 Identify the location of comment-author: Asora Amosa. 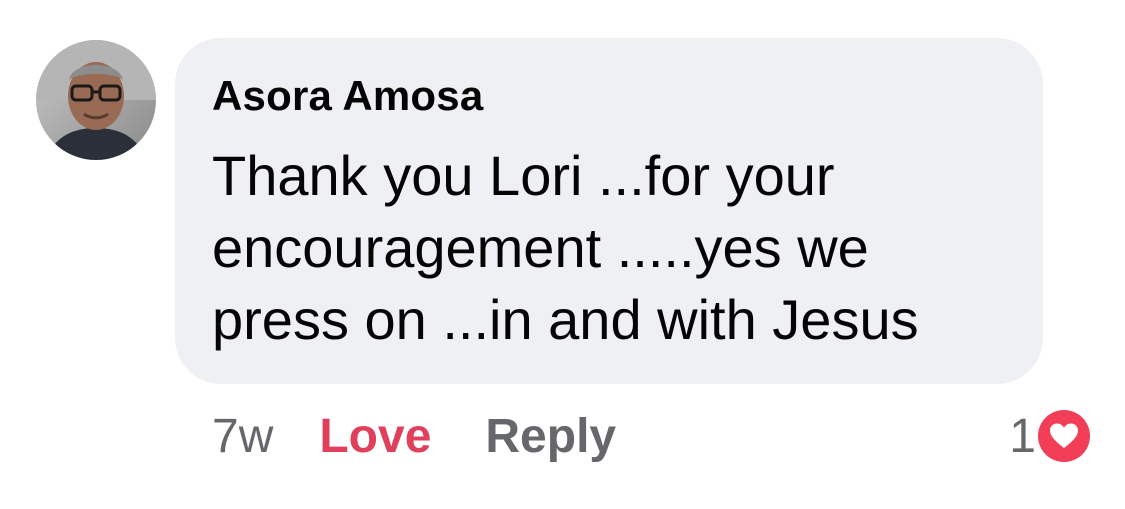
(347, 96).